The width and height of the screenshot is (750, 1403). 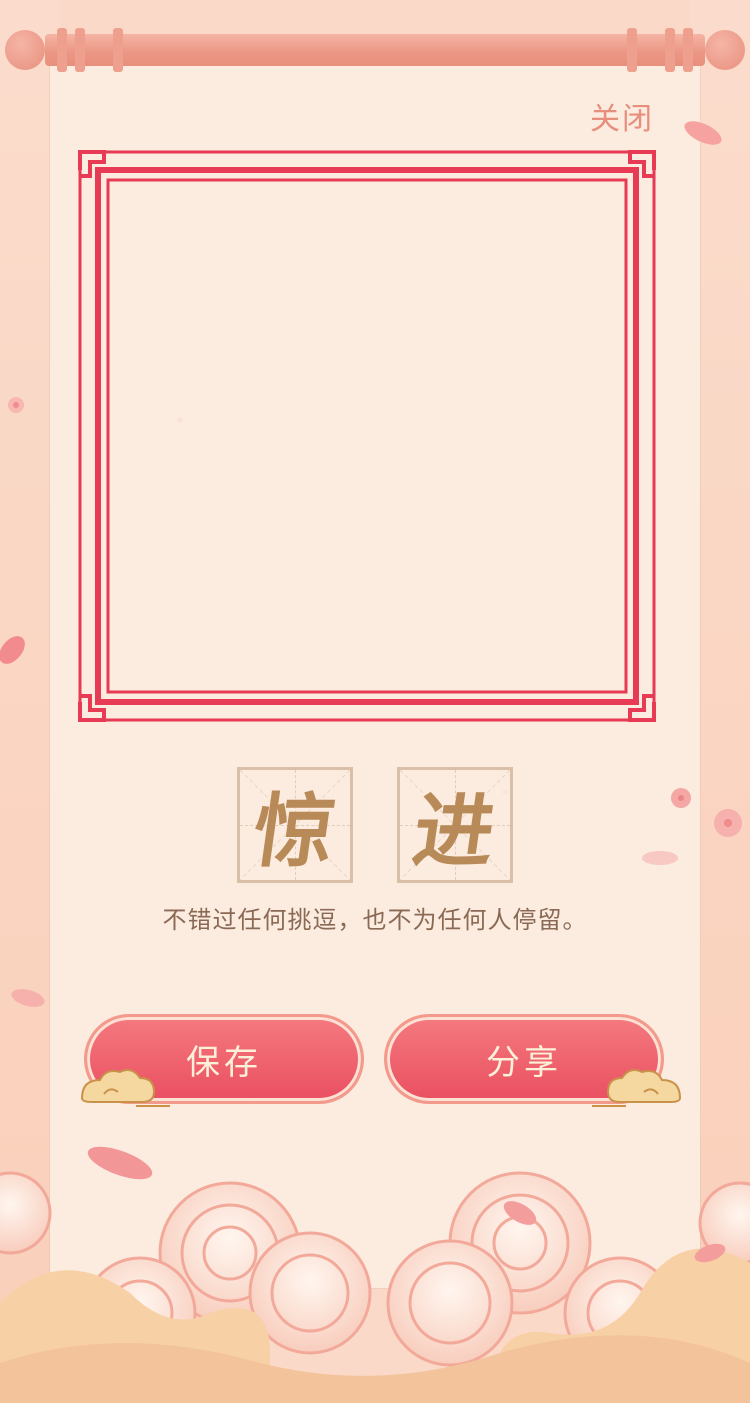 What do you see at coordinates (294, 831) in the screenshot?
I see `title-char: 惊` at bounding box center [294, 831].